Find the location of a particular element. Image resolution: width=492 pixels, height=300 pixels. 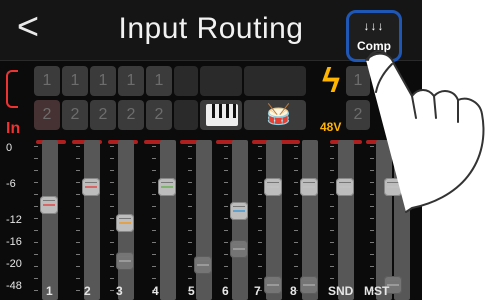

channel-label-3: 3 is located at coordinates (119, 291).